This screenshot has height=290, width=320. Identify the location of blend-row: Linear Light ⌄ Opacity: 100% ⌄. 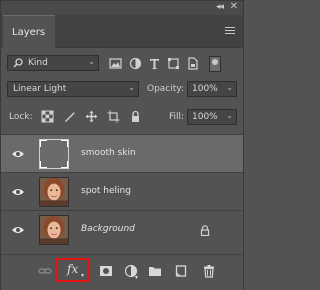
(122, 89).